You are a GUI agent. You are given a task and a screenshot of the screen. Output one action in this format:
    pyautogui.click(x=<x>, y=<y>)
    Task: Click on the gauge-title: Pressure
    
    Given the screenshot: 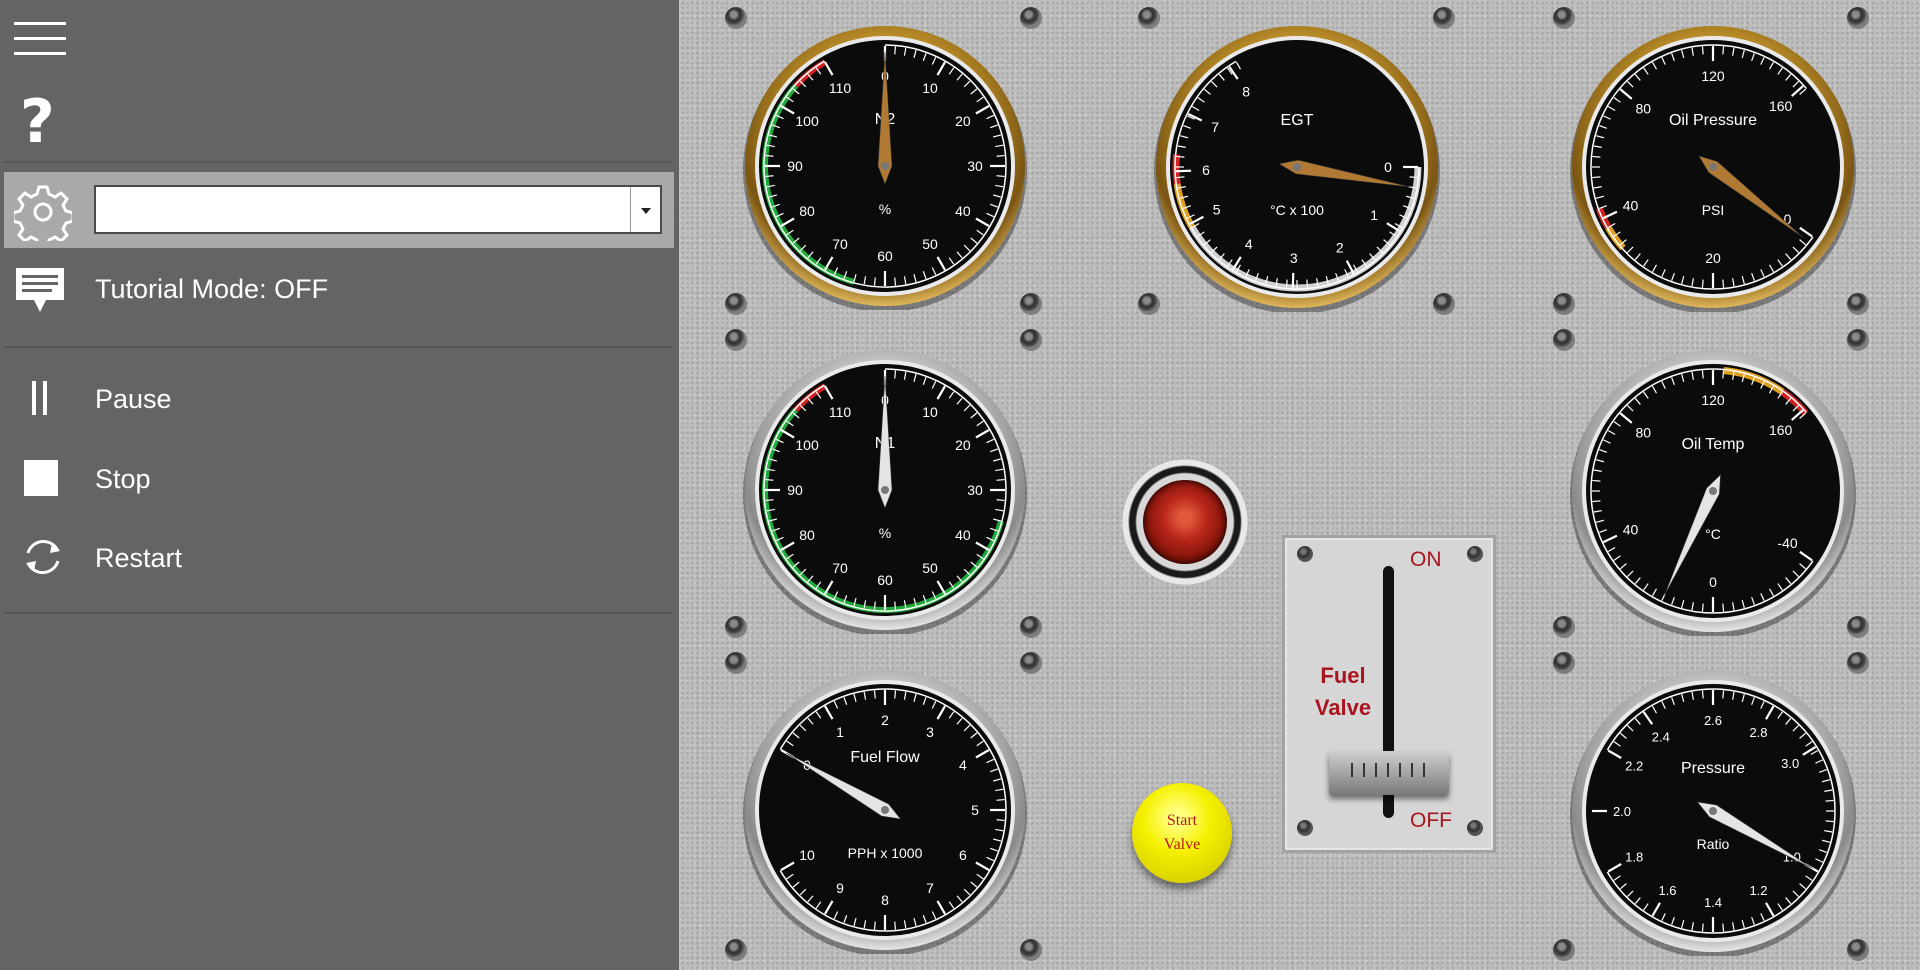 What is the action you would take?
    pyautogui.click(x=1713, y=768)
    